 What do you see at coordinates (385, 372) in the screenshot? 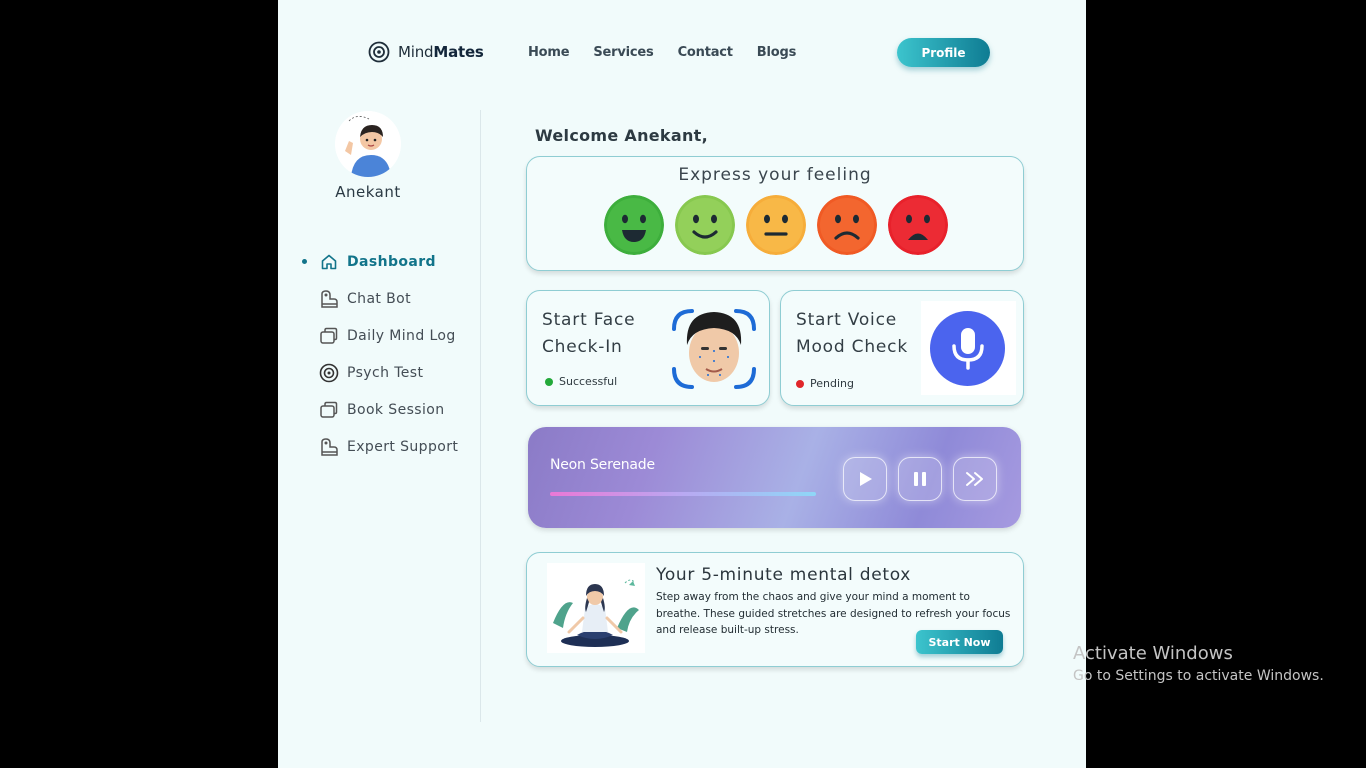
I see `sidebar-item-label: Psych Test` at bounding box center [385, 372].